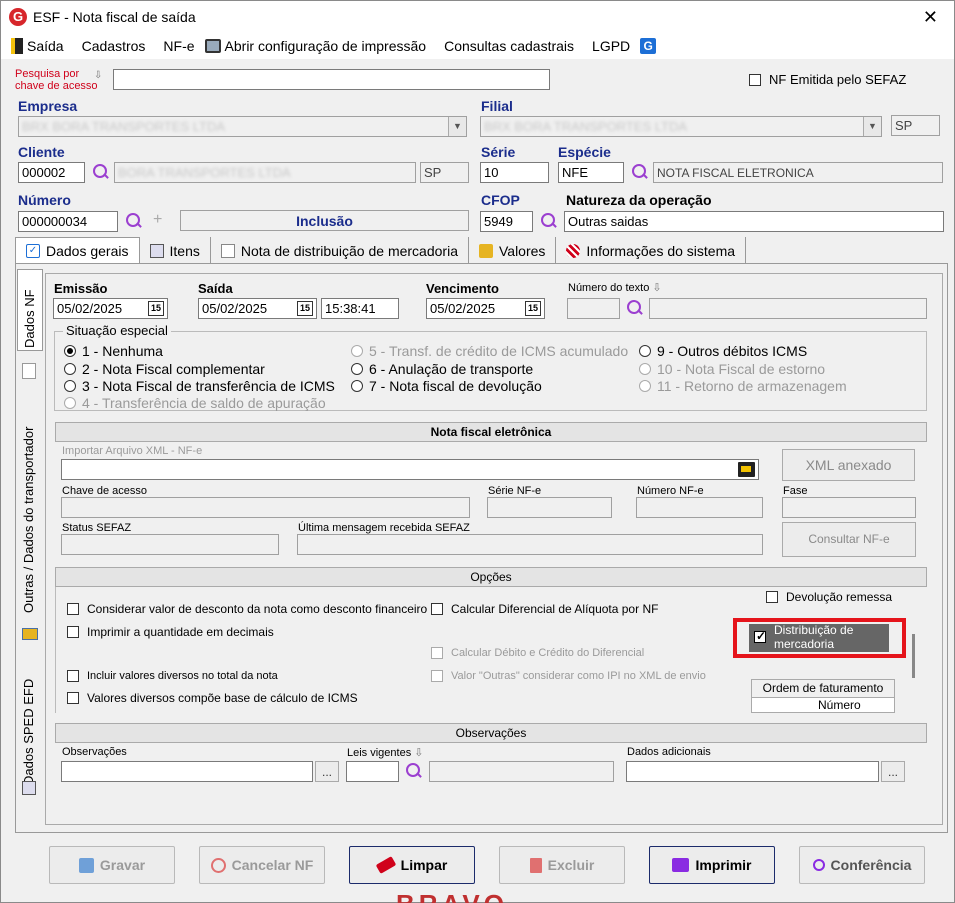 The height and width of the screenshot is (903, 955). I want to click on emissao-date-input: 05/02/2025 15, so click(110, 308).